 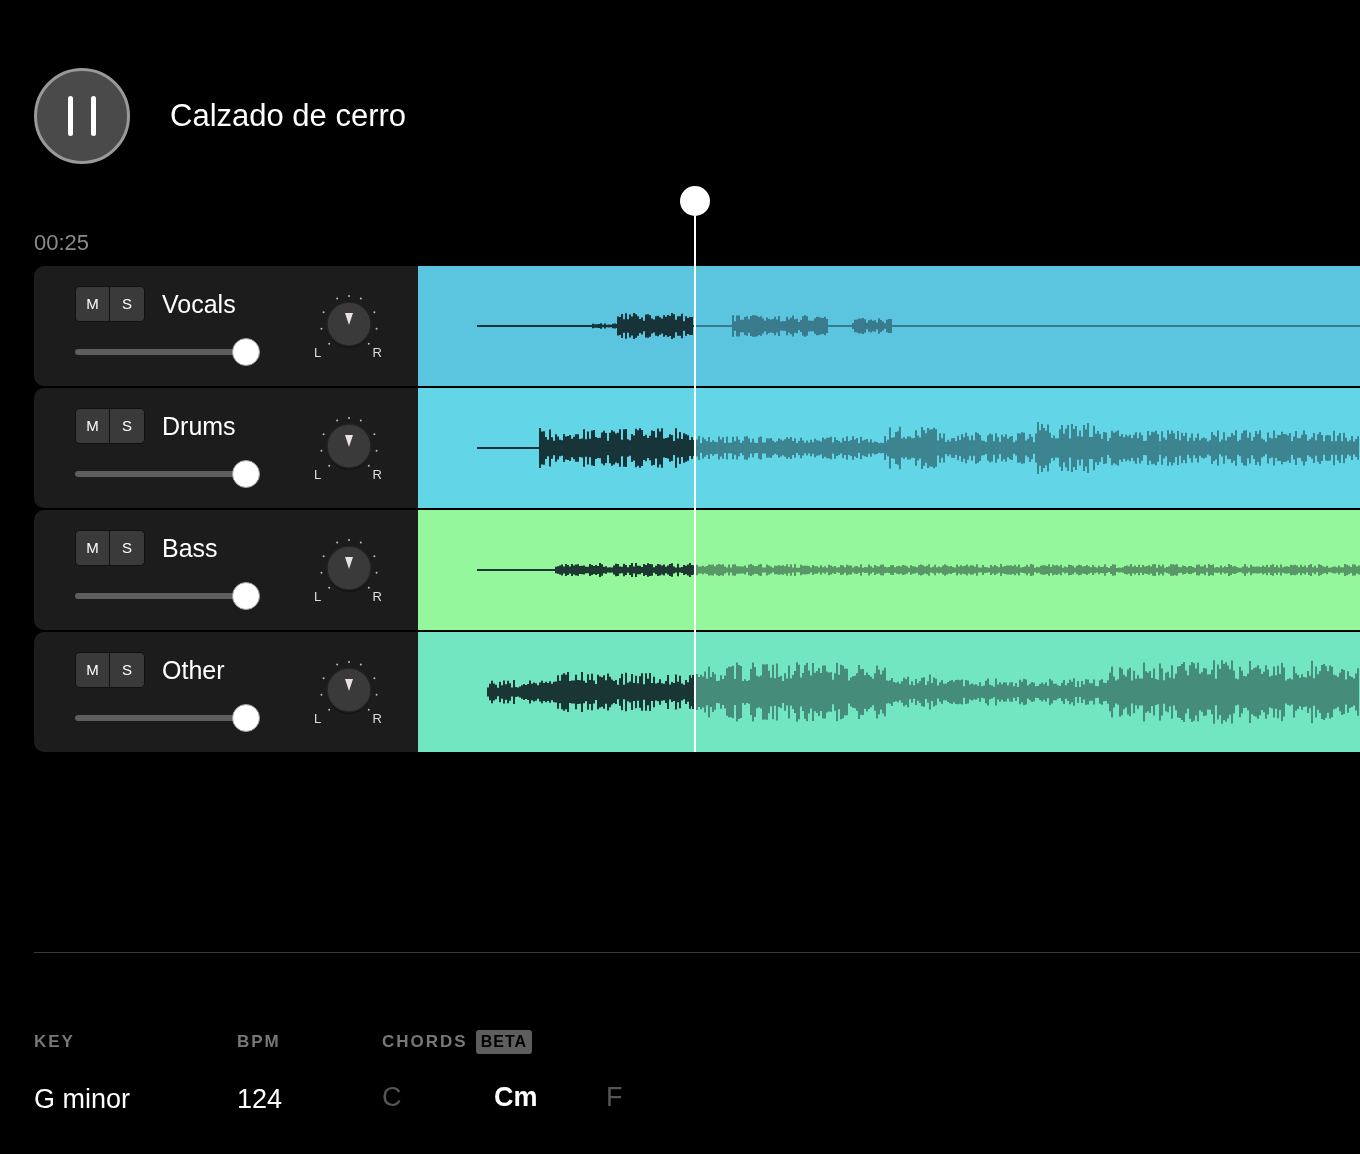 I want to click on bpm-label: BPM, so click(x=259, y=1041).